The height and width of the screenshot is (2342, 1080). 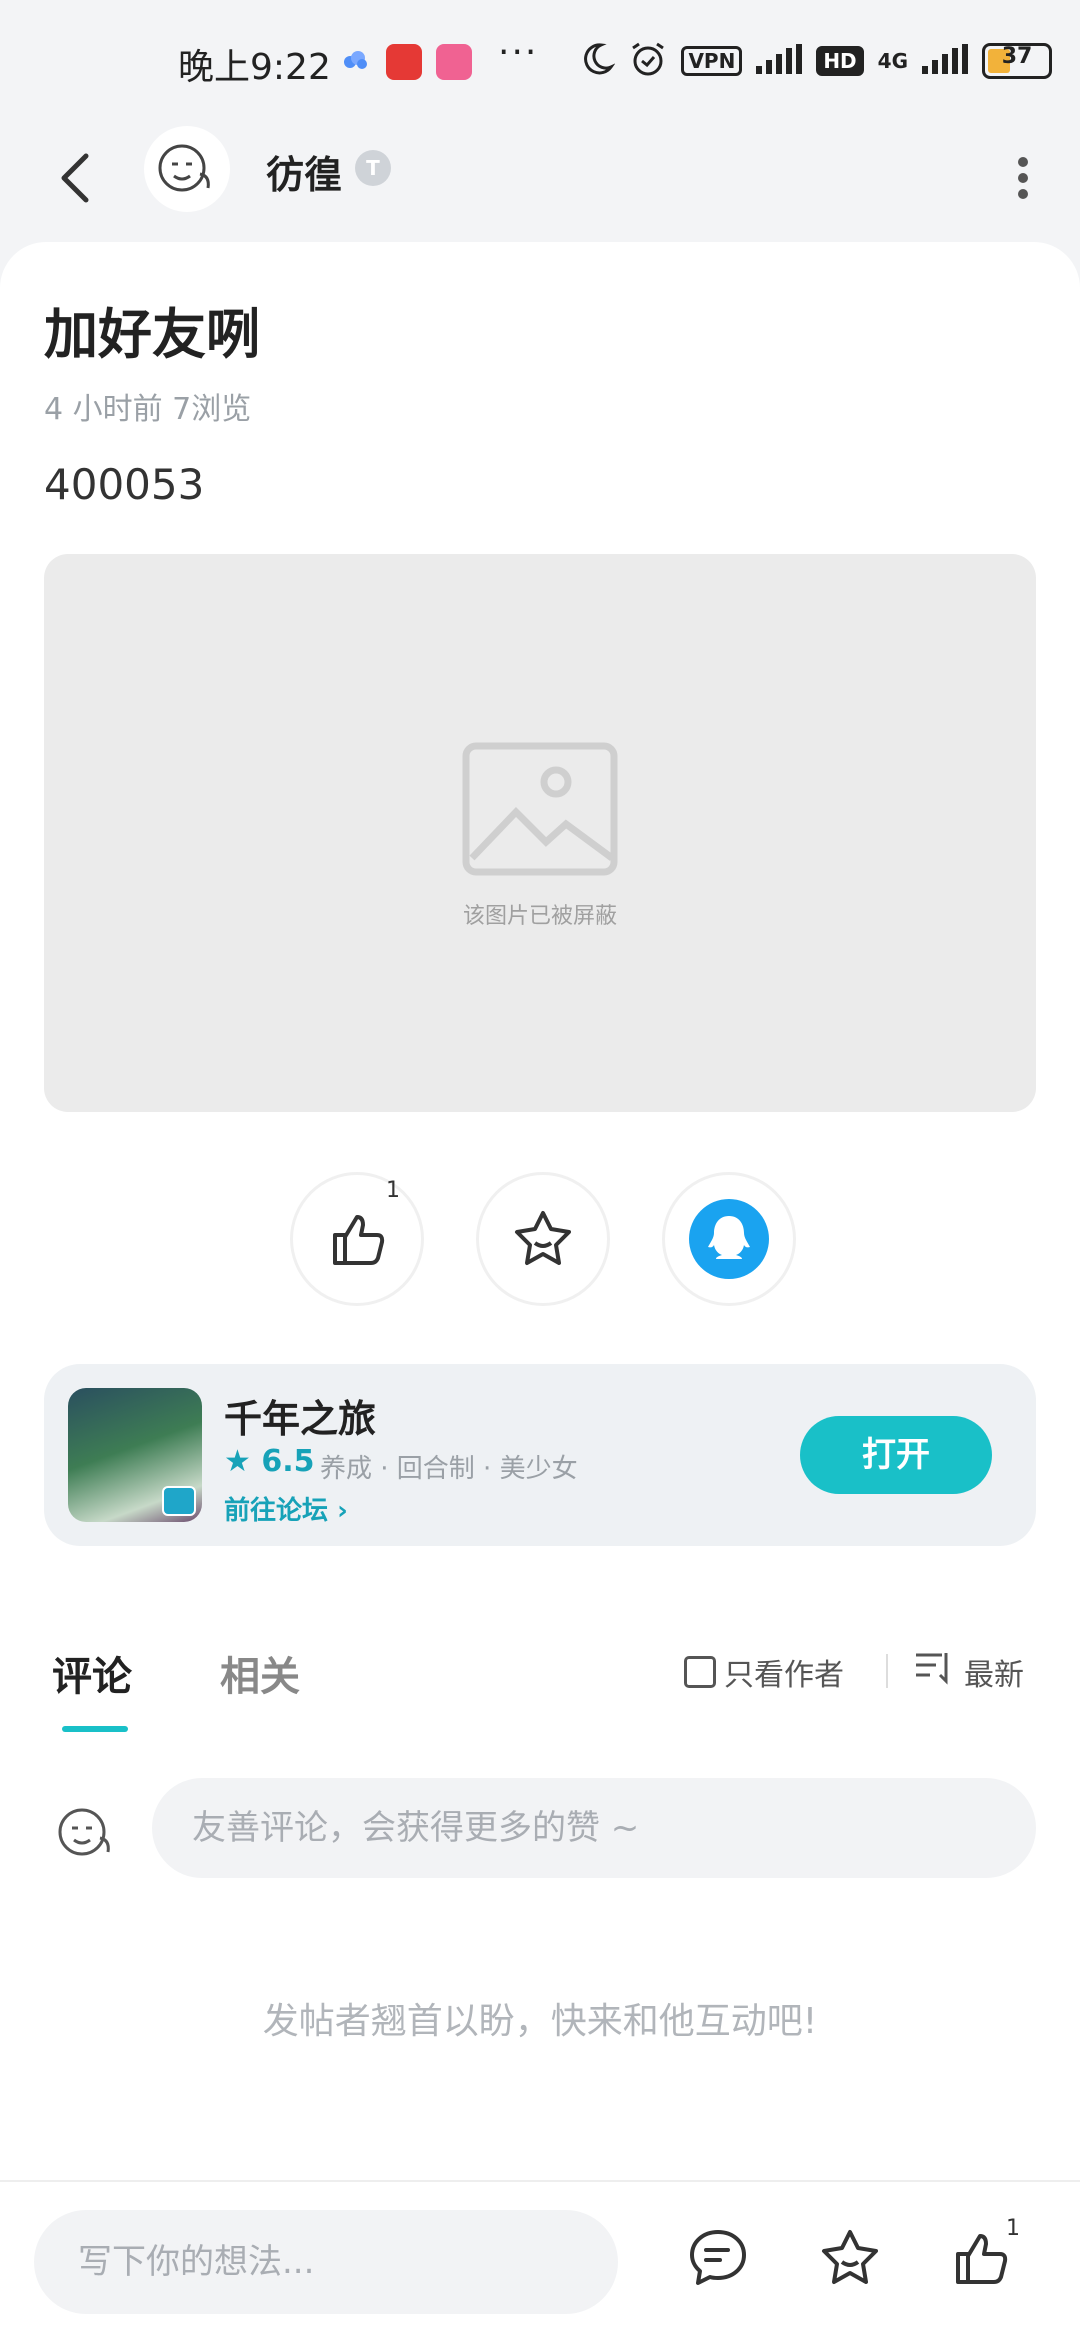 What do you see at coordinates (540, 180) in the screenshot?
I see `post-header: 彷徨 T` at bounding box center [540, 180].